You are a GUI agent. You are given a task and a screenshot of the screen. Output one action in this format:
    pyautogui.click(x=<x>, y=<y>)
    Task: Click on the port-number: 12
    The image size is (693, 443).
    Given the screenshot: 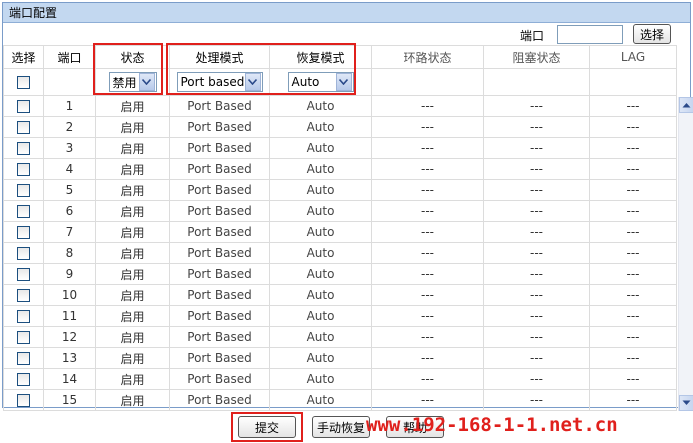 What is the action you would take?
    pyautogui.click(x=69, y=337)
    